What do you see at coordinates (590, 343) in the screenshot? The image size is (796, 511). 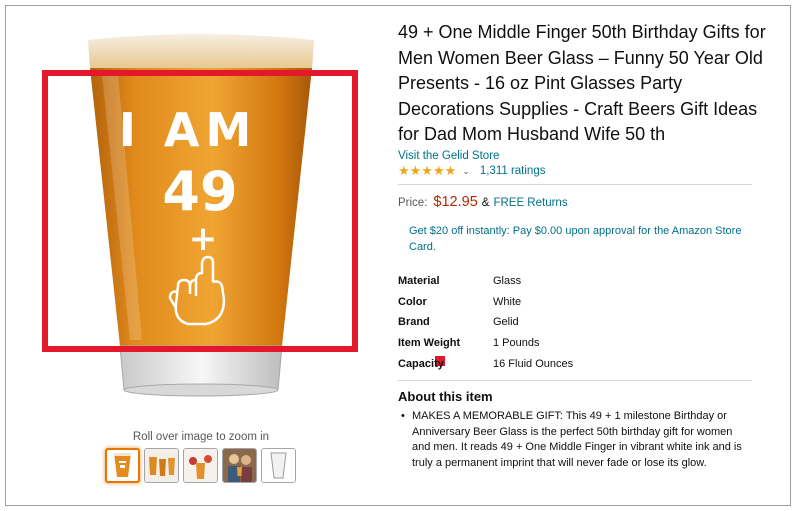 I see `spec-row-item-weight: Item Weight 1 Pounds` at bounding box center [590, 343].